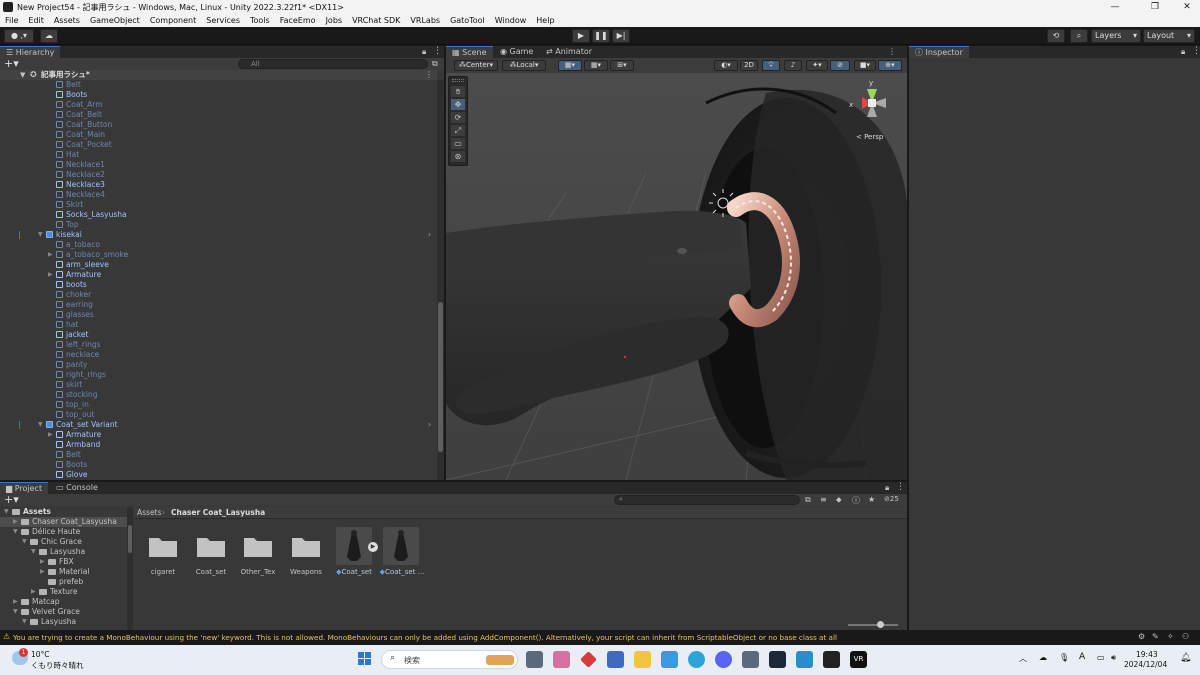 The width and height of the screenshot is (1200, 675). What do you see at coordinates (1023, 658) in the screenshot?
I see `tray-chevron-icon: ︿` at bounding box center [1023, 658].